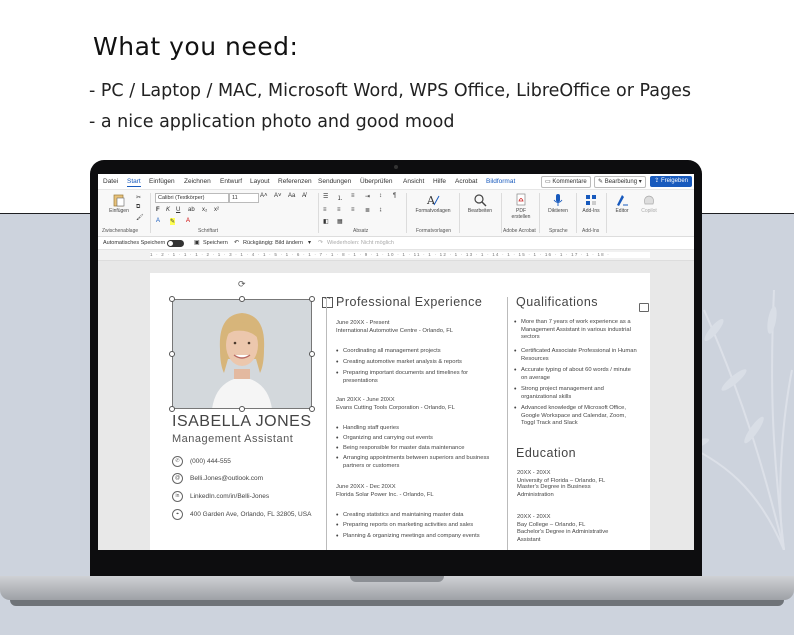 This screenshot has height=635, width=794. What do you see at coordinates (215, 243) in the screenshot?
I see `save-label: Speichern` at bounding box center [215, 243].